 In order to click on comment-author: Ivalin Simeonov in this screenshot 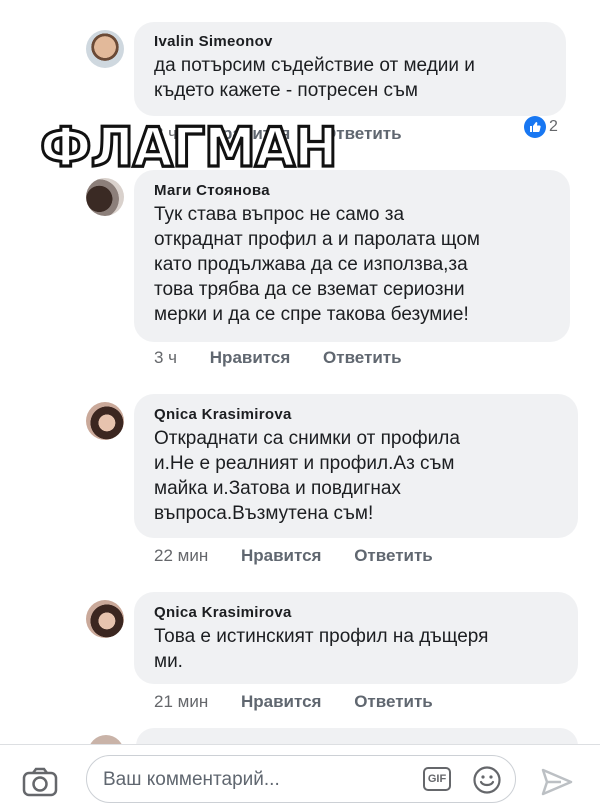, I will do `click(351, 41)`.